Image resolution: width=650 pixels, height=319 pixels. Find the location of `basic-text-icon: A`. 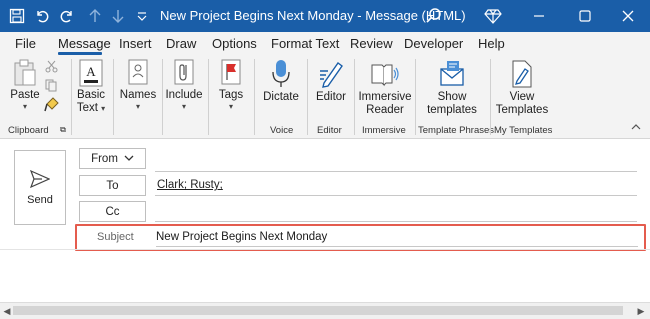

basic-text-icon: A is located at coordinates (91, 73).